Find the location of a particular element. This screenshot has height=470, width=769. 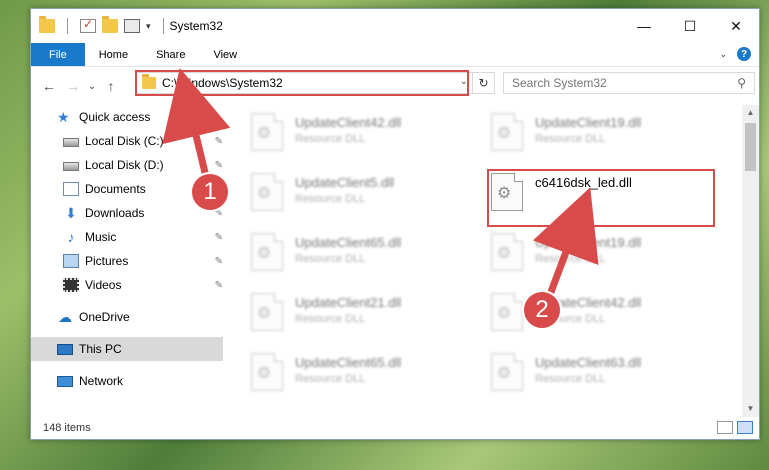

address-highlight-box is located at coordinates (302, 83).